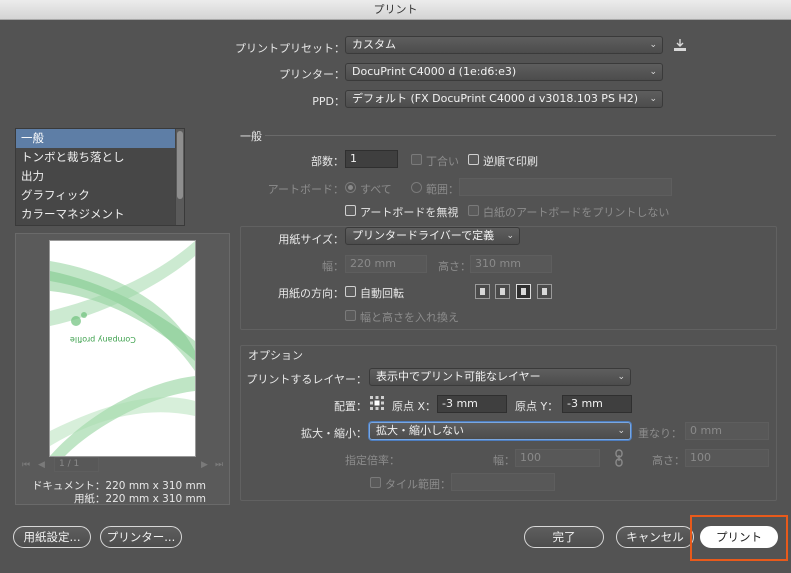 This screenshot has width=791, height=573. What do you see at coordinates (327, 161) in the screenshot?
I see `copies-label: 部数：` at bounding box center [327, 161].